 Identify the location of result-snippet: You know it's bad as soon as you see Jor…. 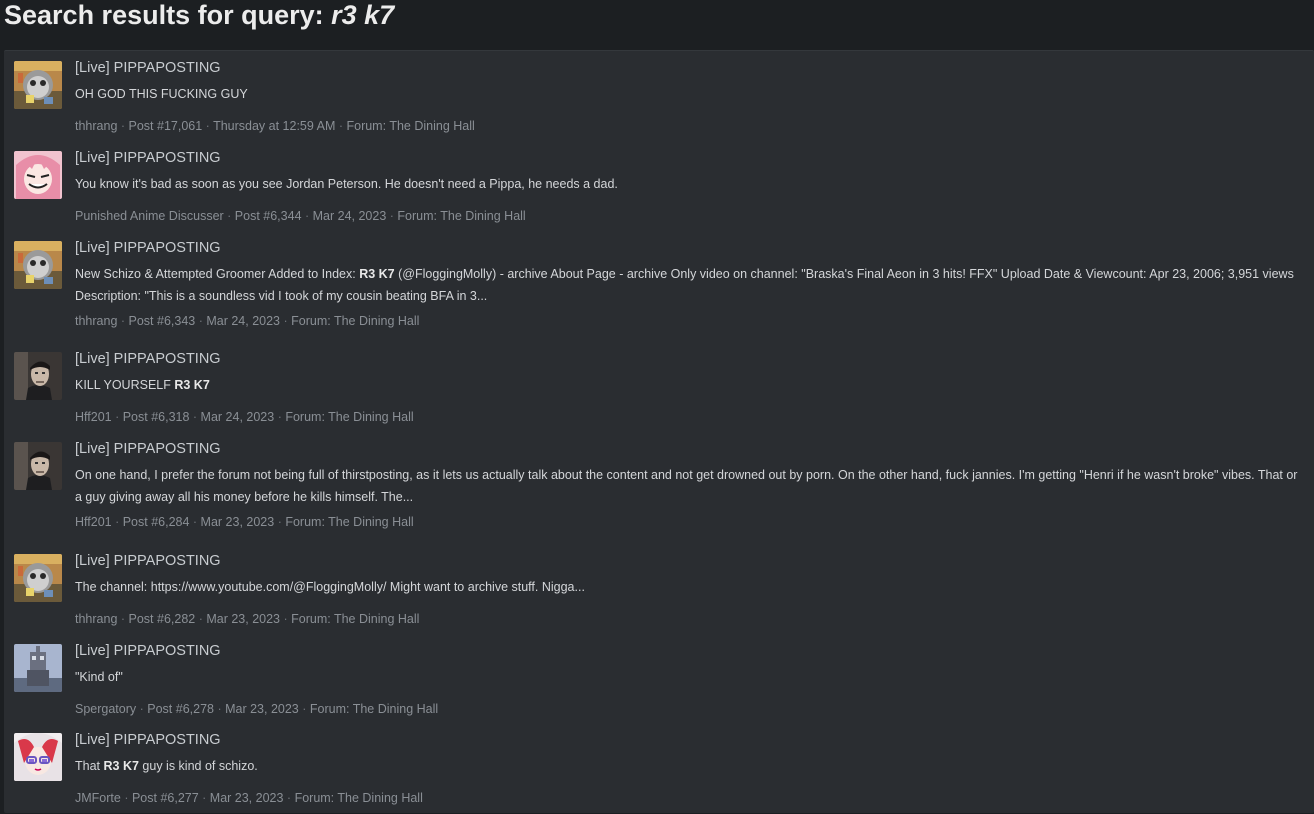
(690, 184).